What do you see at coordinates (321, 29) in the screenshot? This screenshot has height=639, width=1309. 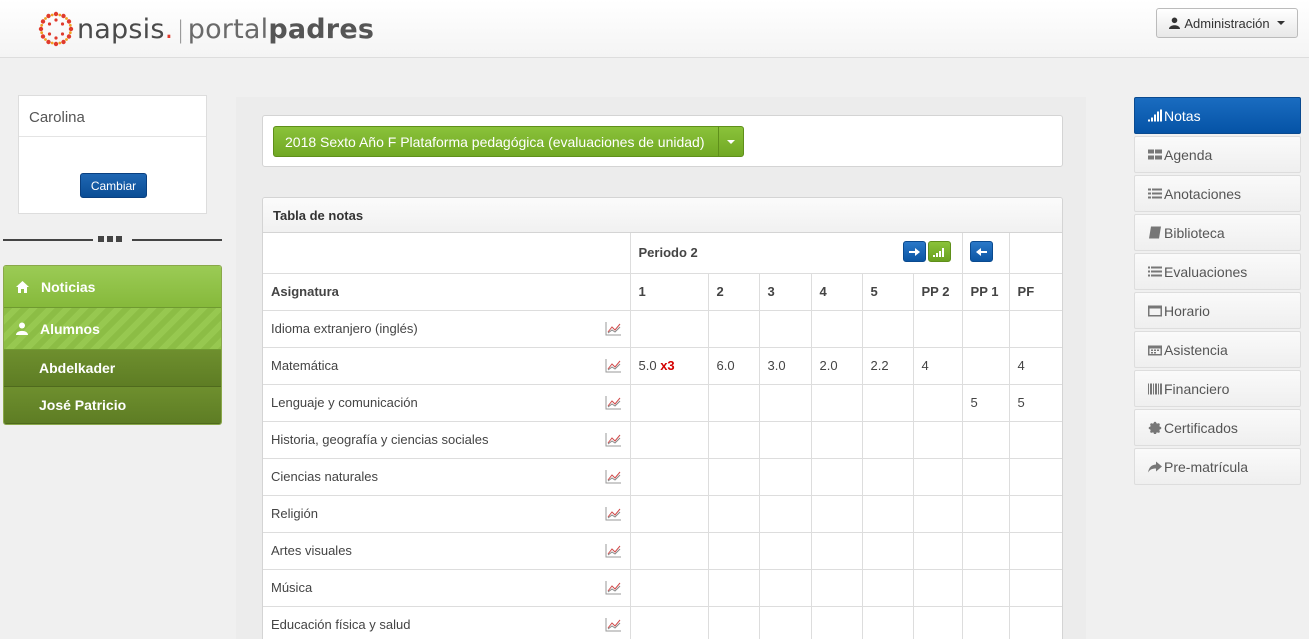 I see `logo-padres: padres` at bounding box center [321, 29].